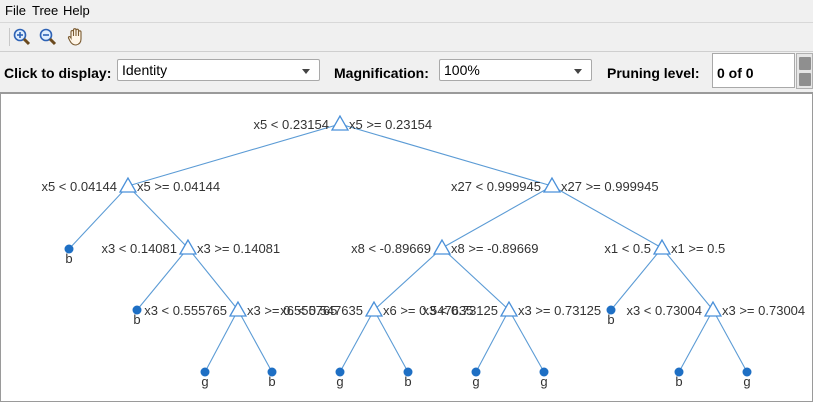 The width and height of the screenshot is (813, 402). What do you see at coordinates (804, 71) in the screenshot?
I see `pruning-level-slider` at bounding box center [804, 71].